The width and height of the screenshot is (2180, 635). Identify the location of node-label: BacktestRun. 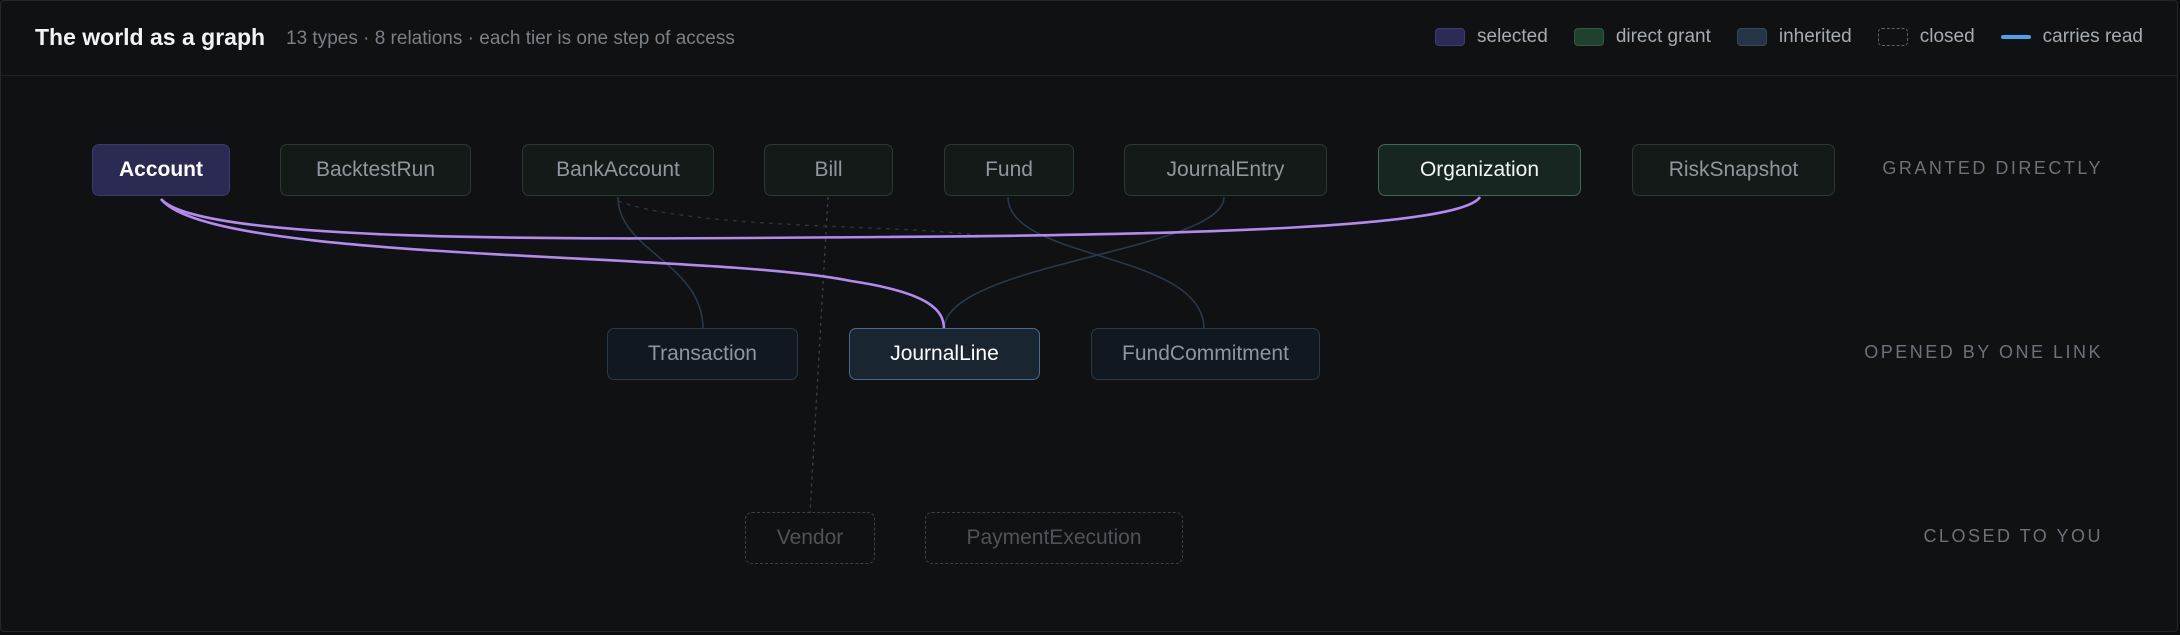
(375, 169).